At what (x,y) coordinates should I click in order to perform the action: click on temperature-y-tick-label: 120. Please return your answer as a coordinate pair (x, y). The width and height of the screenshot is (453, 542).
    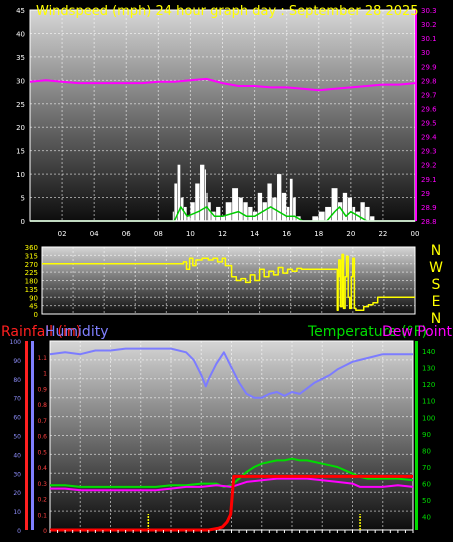
    Looking at the image, I should click on (428, 385).